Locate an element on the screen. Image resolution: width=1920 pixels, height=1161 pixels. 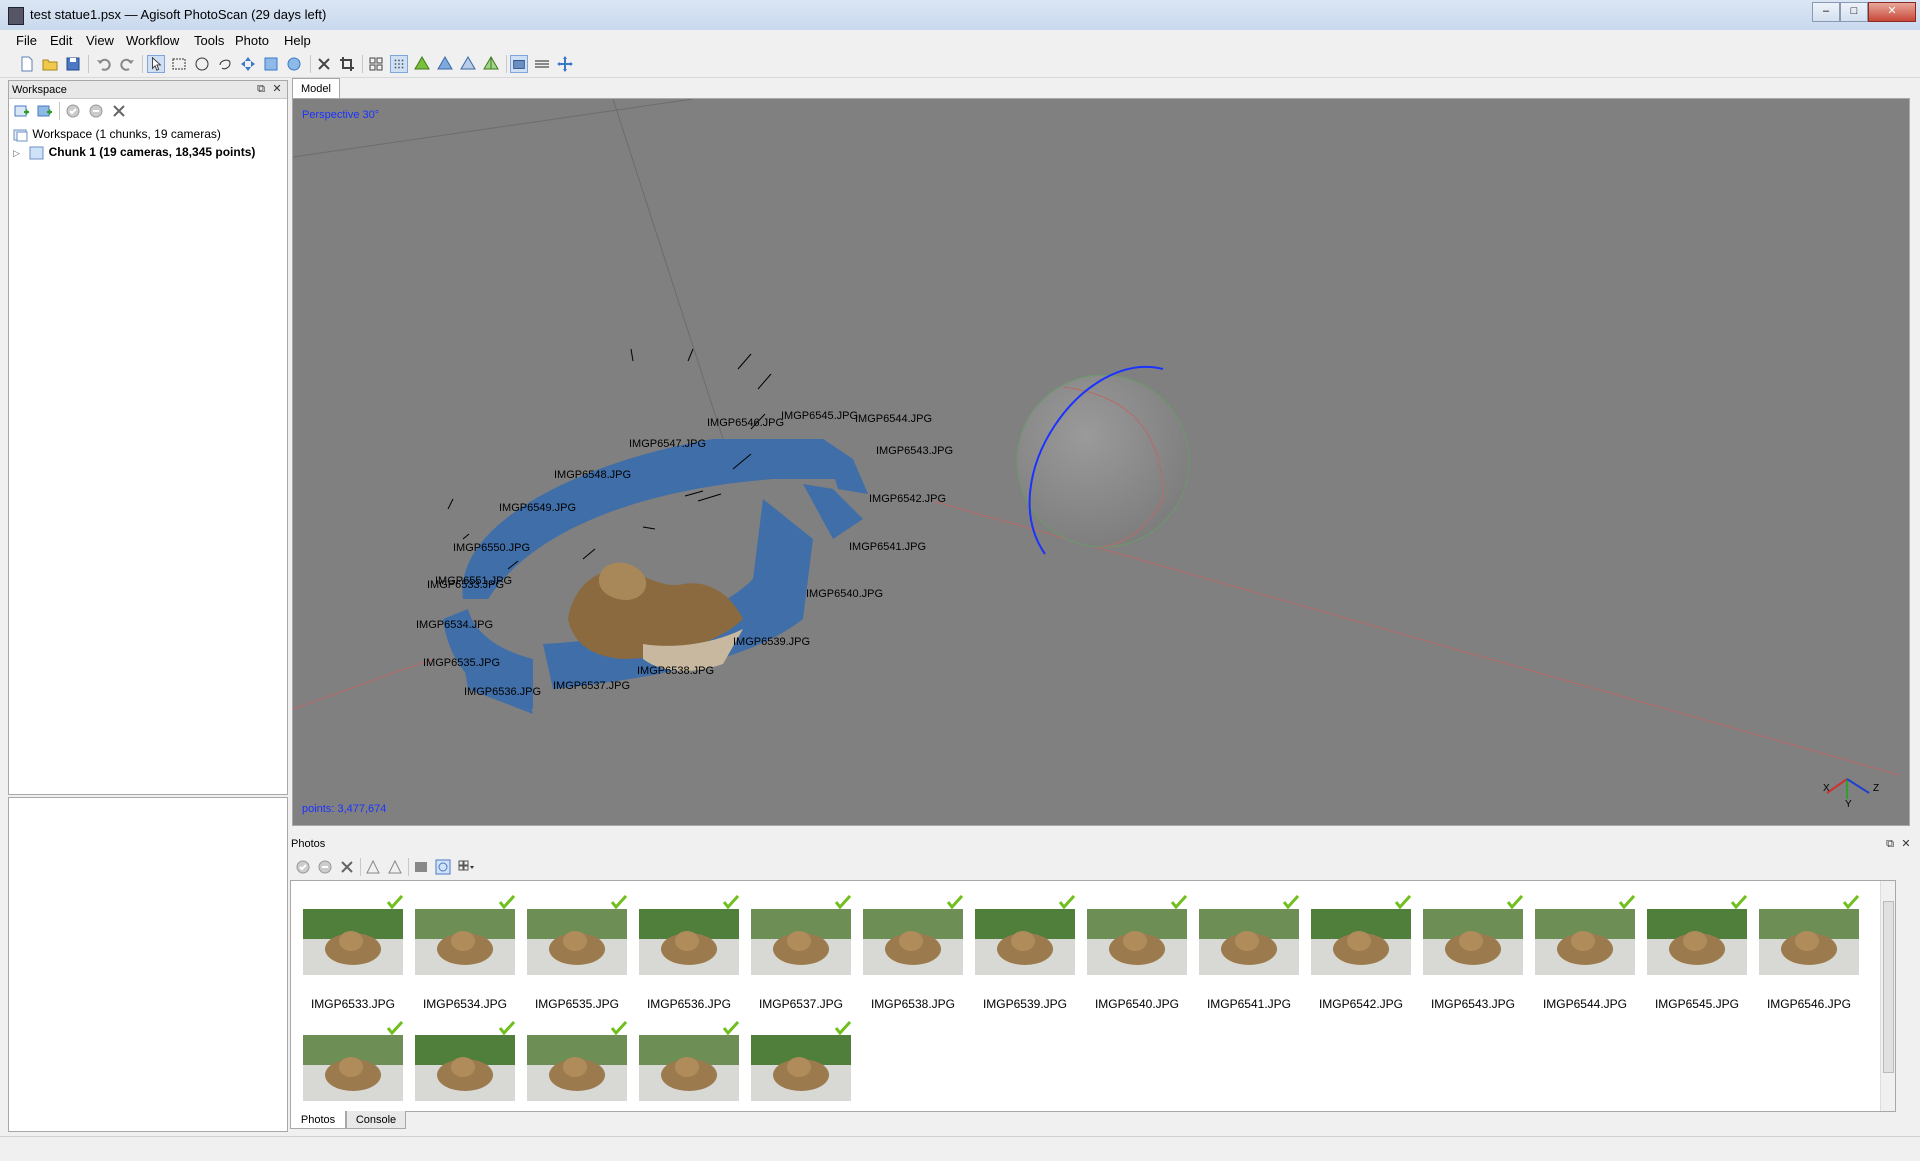
reset-filter-icon is located at coordinates (443, 867).